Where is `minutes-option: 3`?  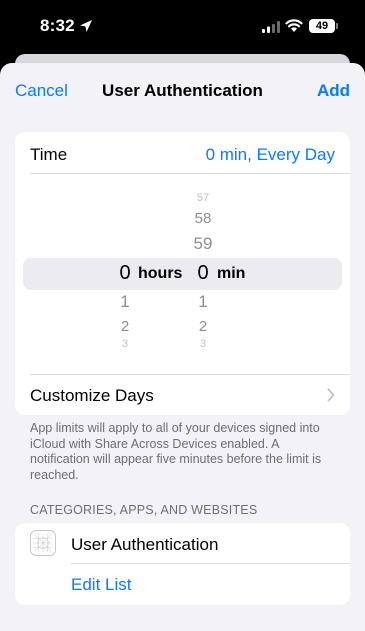
minutes-option: 3 is located at coordinates (203, 343).